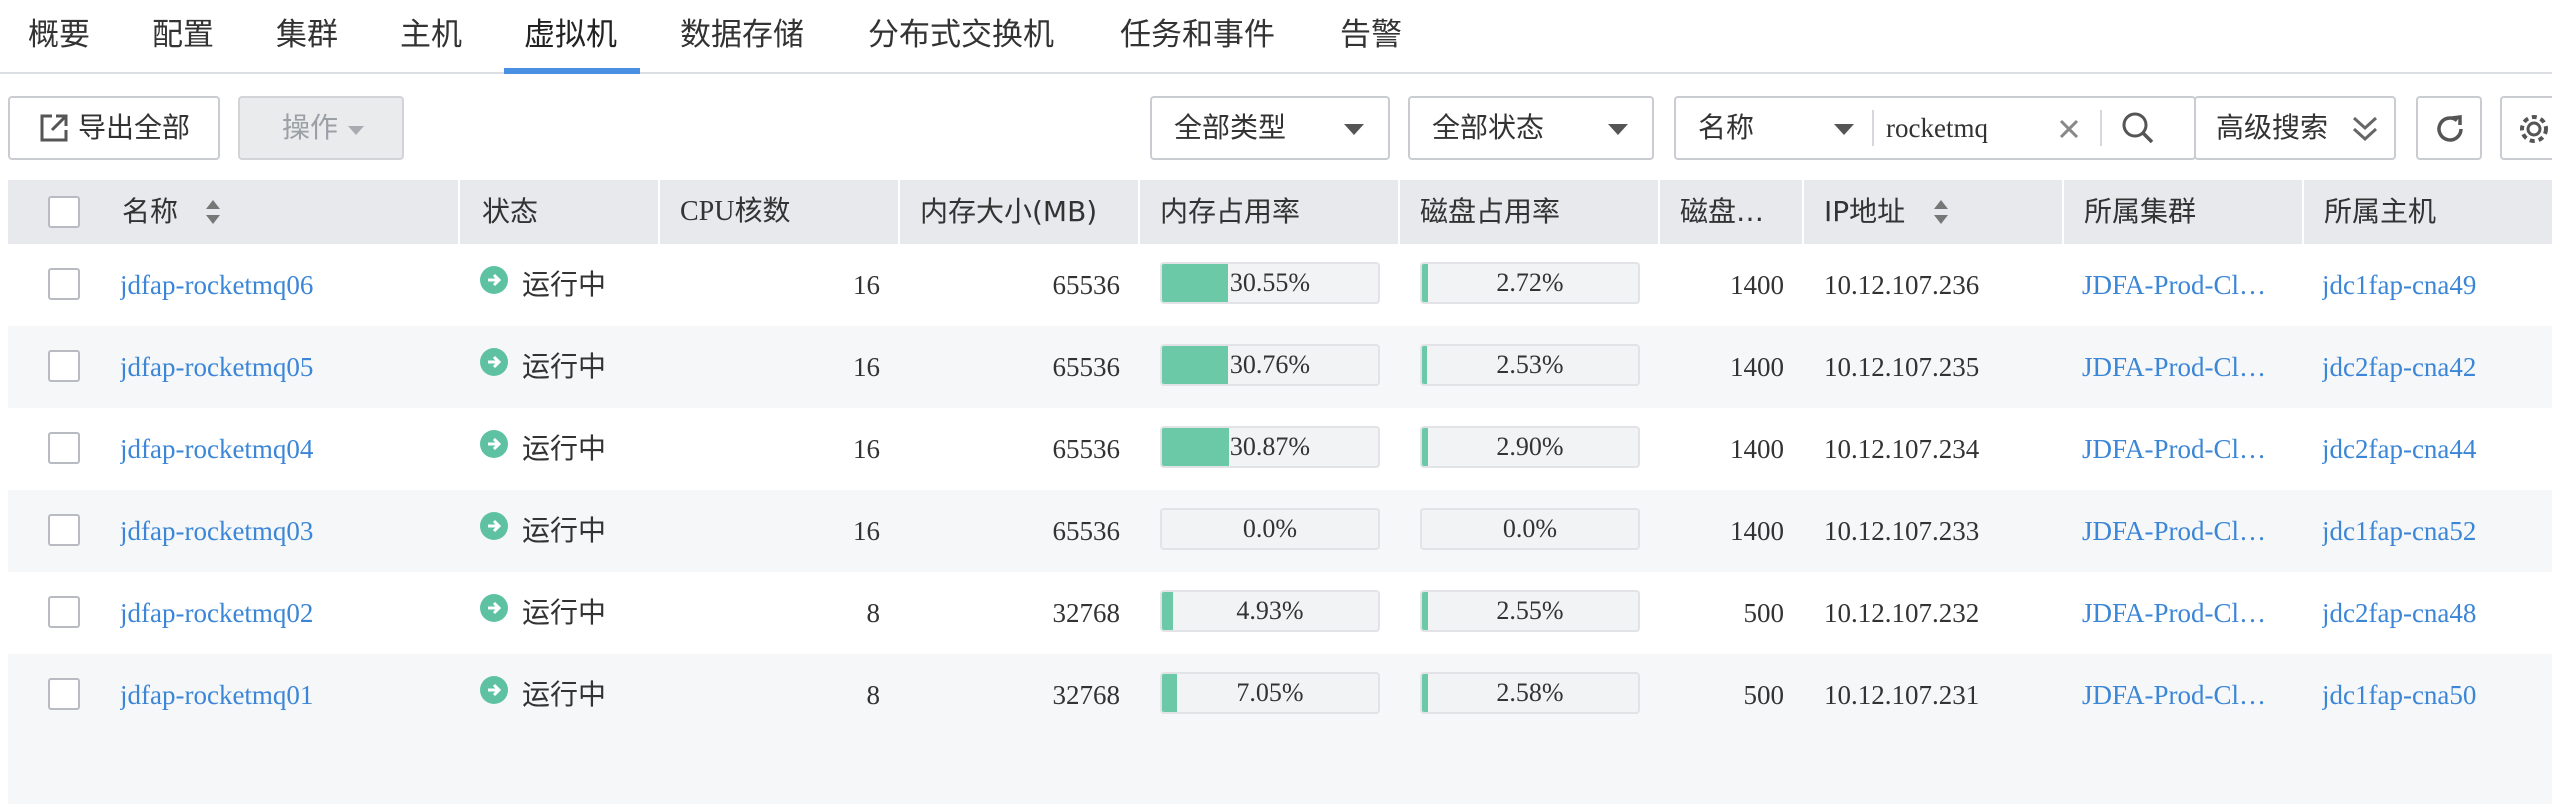  Describe the element at coordinates (1902, 695) in the screenshot. I see `ip-address: 10.12.107.231` at that location.